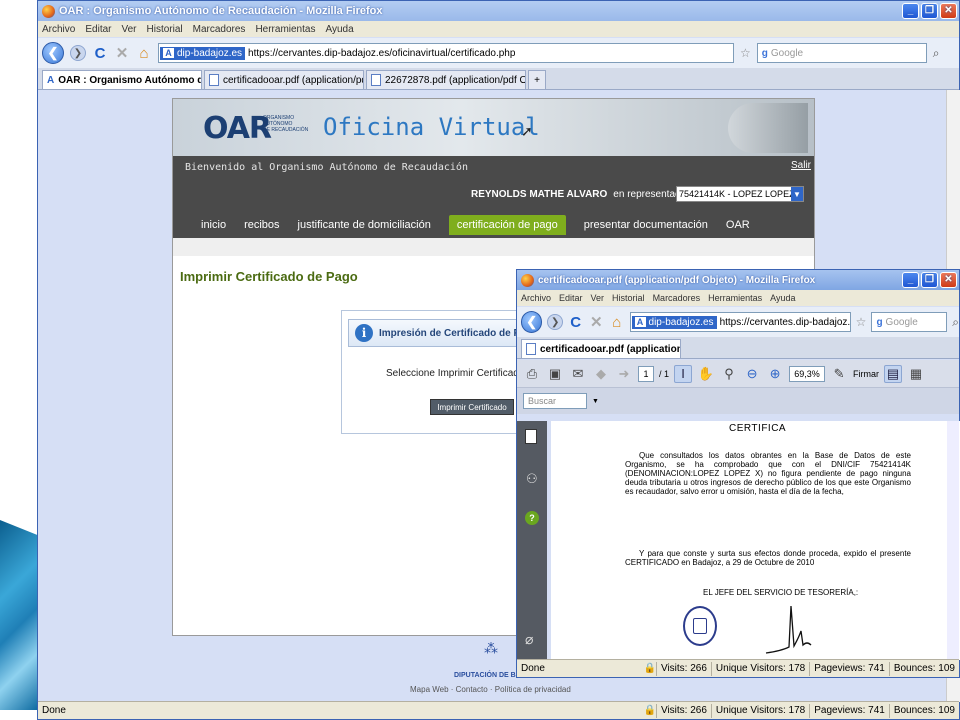 The image size is (960, 720). Describe the element at coordinates (782, 298) in the screenshot. I see `pdf-menu-ayuda: Ayuda` at that location.